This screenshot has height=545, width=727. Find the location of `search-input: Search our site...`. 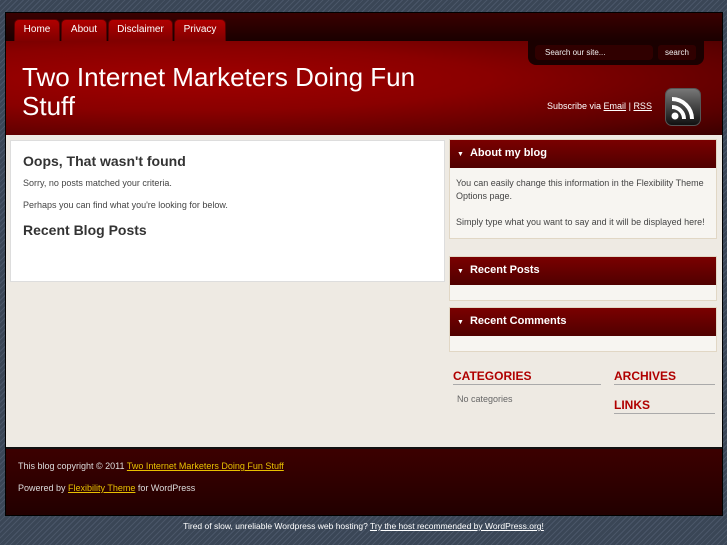

search-input: Search our site... is located at coordinates (594, 52).